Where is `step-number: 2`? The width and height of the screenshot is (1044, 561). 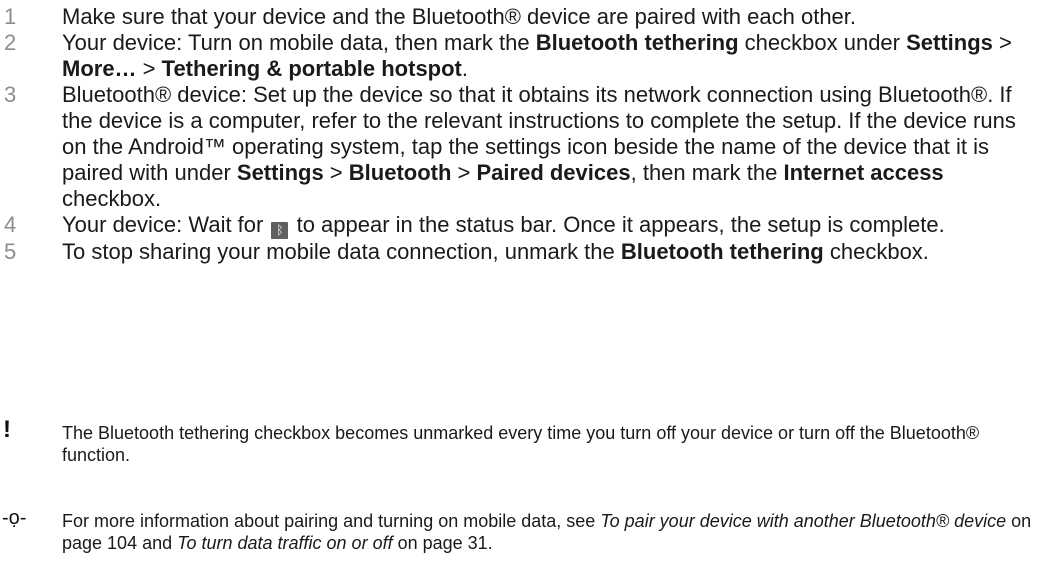 step-number: 2 is located at coordinates (10, 42).